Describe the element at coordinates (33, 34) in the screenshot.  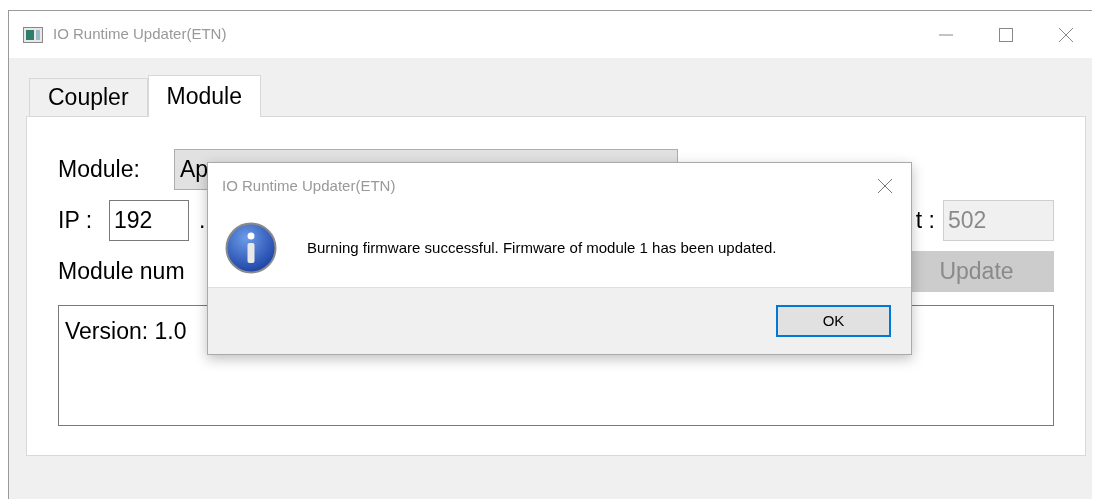
I see `app-icon` at that location.